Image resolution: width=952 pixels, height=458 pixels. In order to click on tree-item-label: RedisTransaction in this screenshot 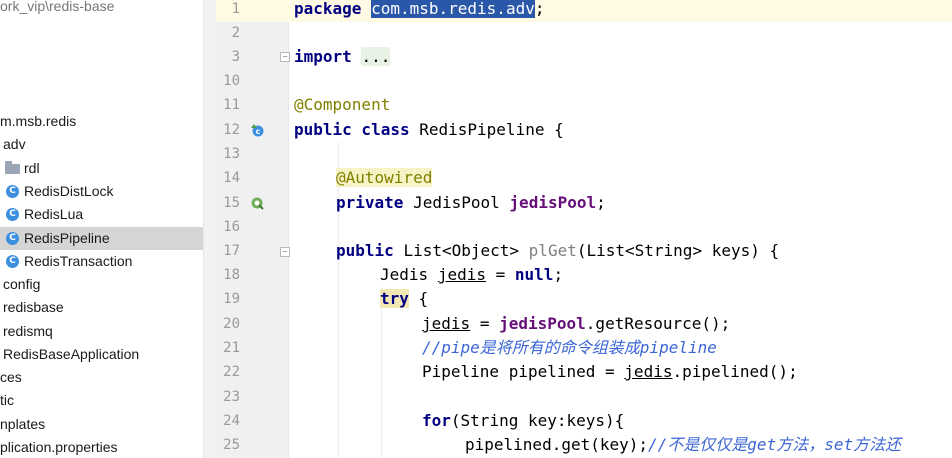, I will do `click(78, 261)`.